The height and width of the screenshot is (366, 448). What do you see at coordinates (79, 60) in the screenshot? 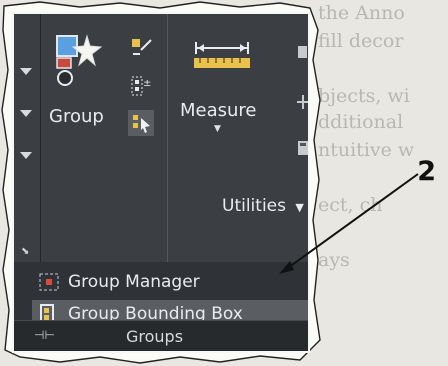
I see `group-icon` at bounding box center [79, 60].